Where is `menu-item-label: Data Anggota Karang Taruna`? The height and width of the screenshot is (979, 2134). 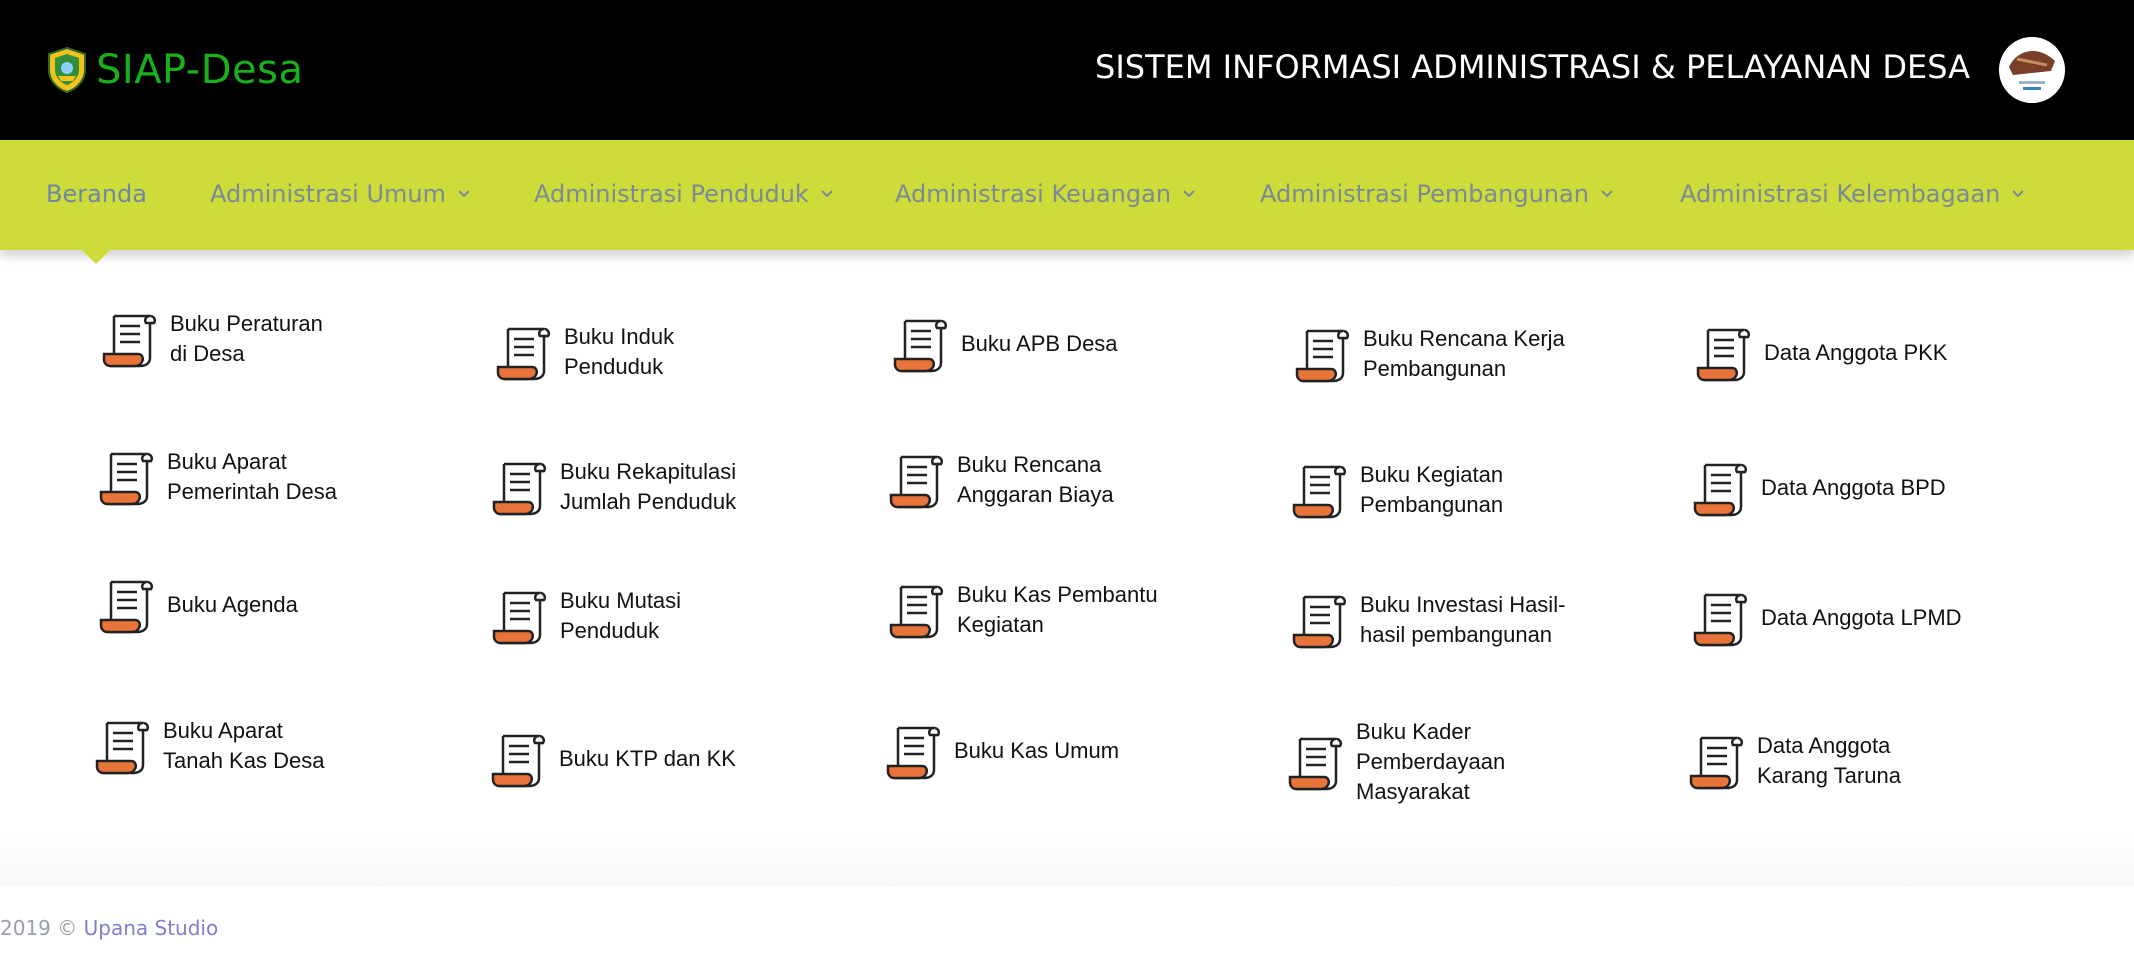
menu-item-label: Data Anggota Karang Taruna is located at coordinates (1829, 760).